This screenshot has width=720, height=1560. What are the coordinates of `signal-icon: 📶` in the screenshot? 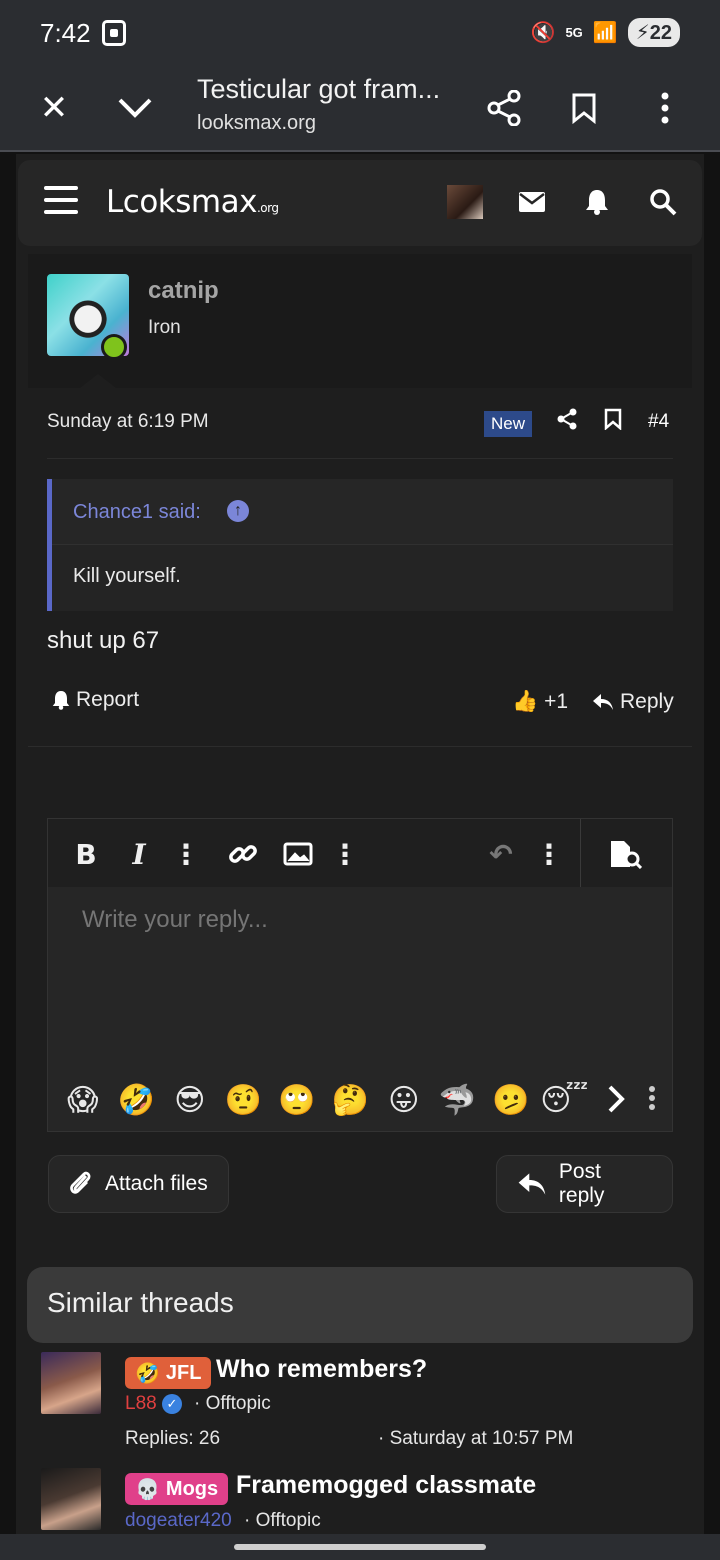 It's located at (605, 33).